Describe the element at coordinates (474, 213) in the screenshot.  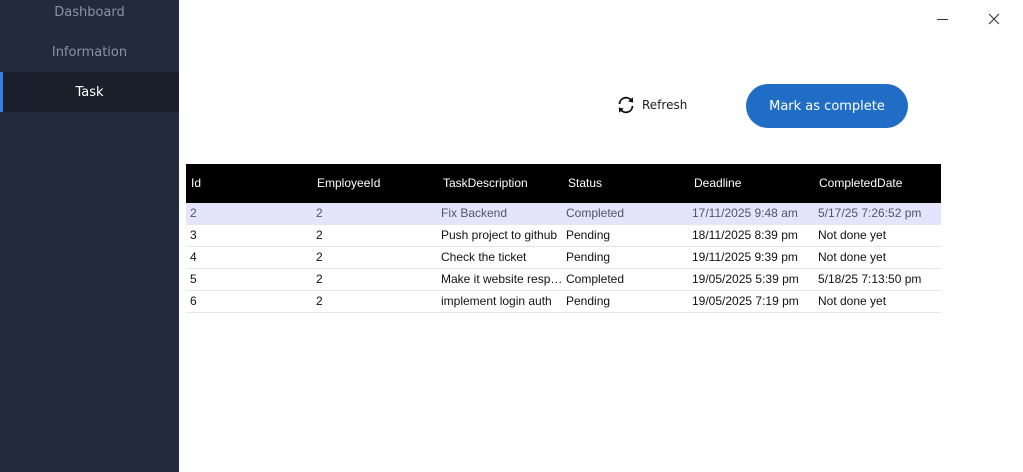
I see `cell-taskdescription: Fix Backend` at that location.